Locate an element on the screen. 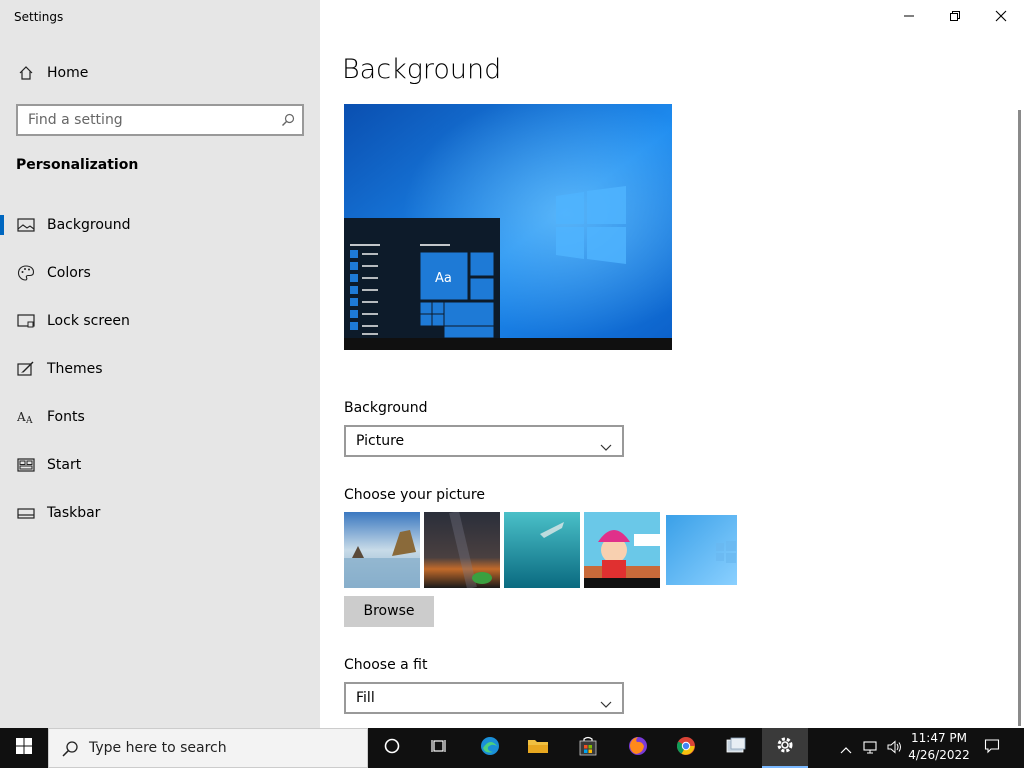 This screenshot has width=1024, height=768. chrome-button is located at coordinates (686, 748).